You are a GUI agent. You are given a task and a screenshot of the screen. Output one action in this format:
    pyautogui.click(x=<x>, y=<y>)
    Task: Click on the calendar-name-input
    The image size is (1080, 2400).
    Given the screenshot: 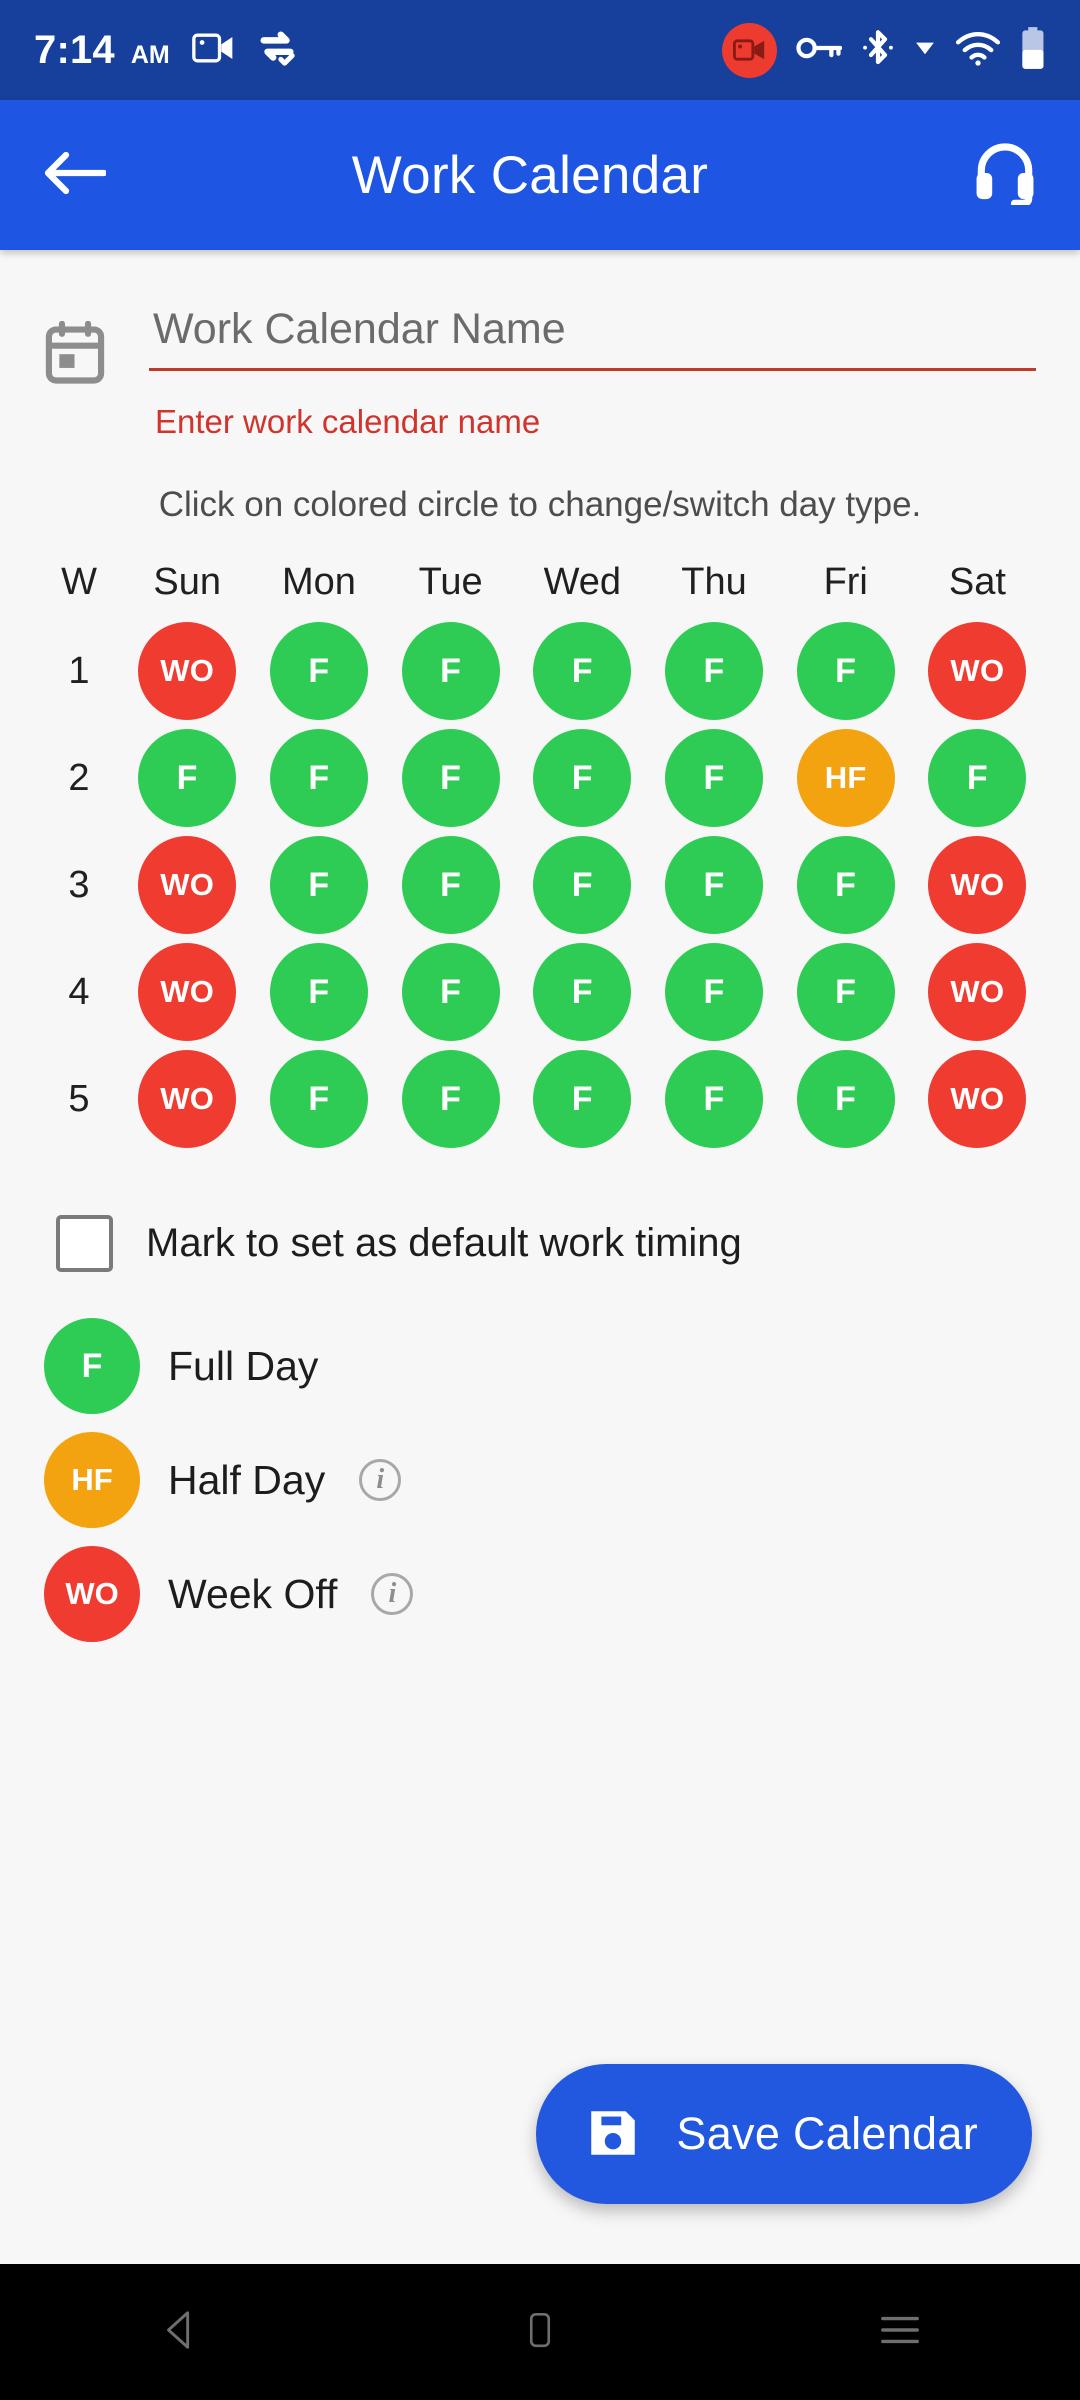 What is the action you would take?
    pyautogui.click(x=592, y=338)
    